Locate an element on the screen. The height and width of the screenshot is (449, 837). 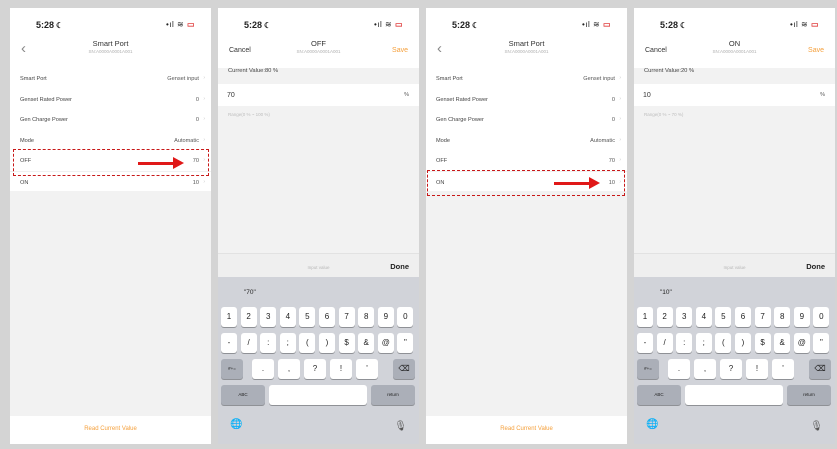
keyboard-suggestion: "10" is located at coordinates (666, 292).